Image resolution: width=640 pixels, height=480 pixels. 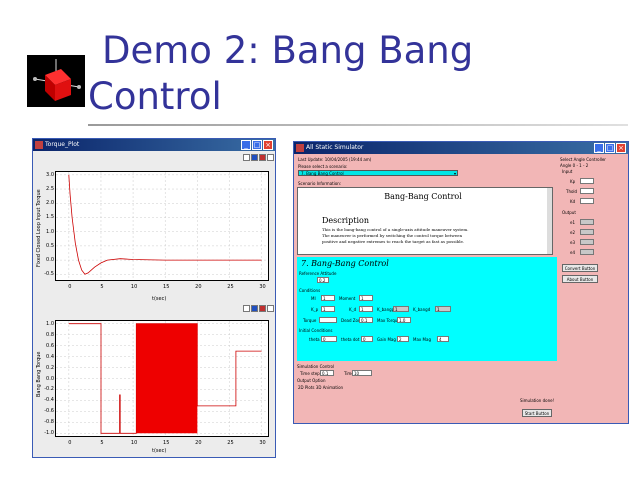 I want to click on time-field: 10, so click(x=362, y=373).